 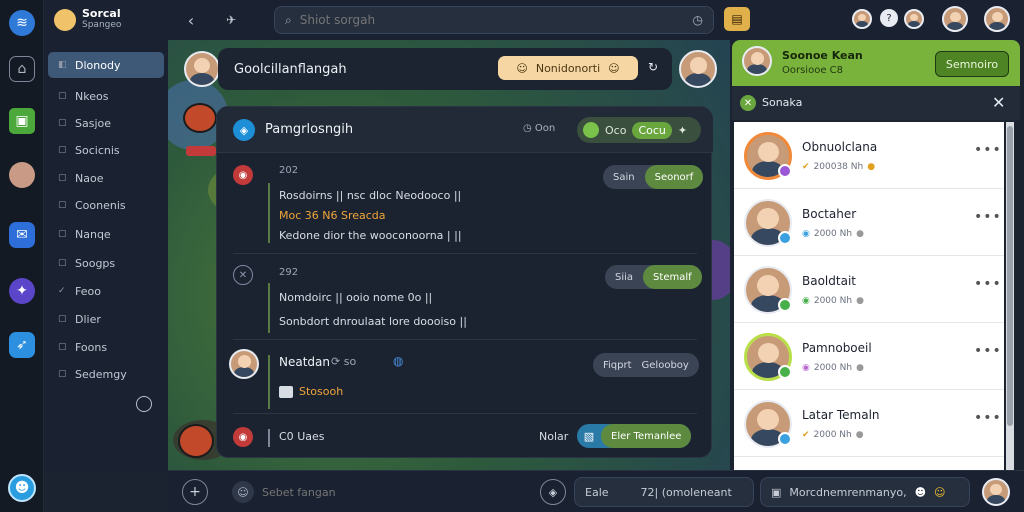 I want to click on chat-avatar-right, so click(x=698, y=69).